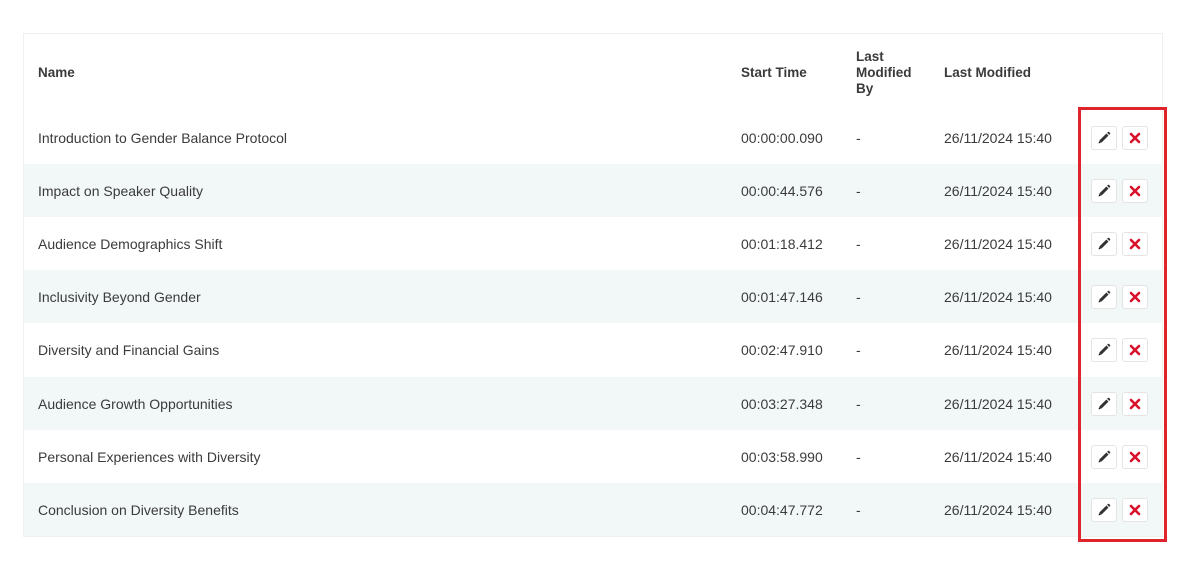  What do you see at coordinates (782, 243) in the screenshot?
I see `chapter-start-time: 00:01:18.412` at bounding box center [782, 243].